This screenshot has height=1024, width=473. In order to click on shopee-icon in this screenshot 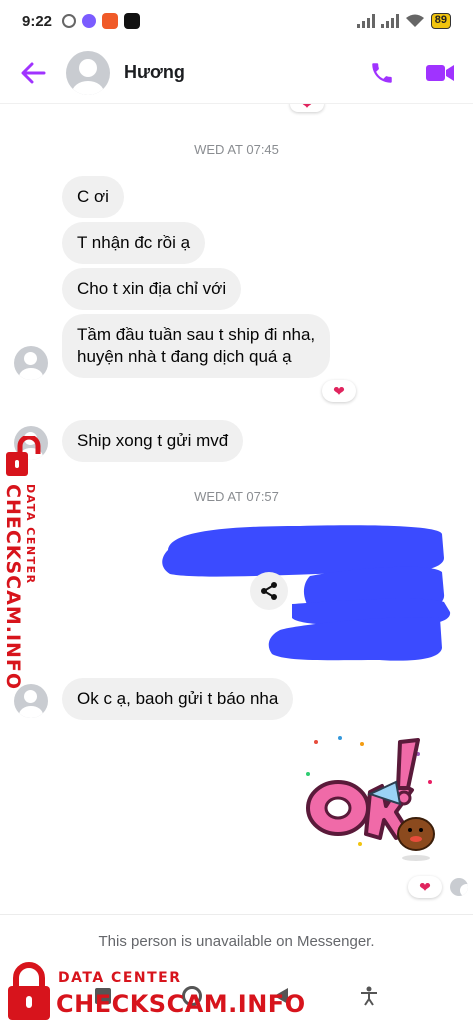, I will do `click(110, 21)`.